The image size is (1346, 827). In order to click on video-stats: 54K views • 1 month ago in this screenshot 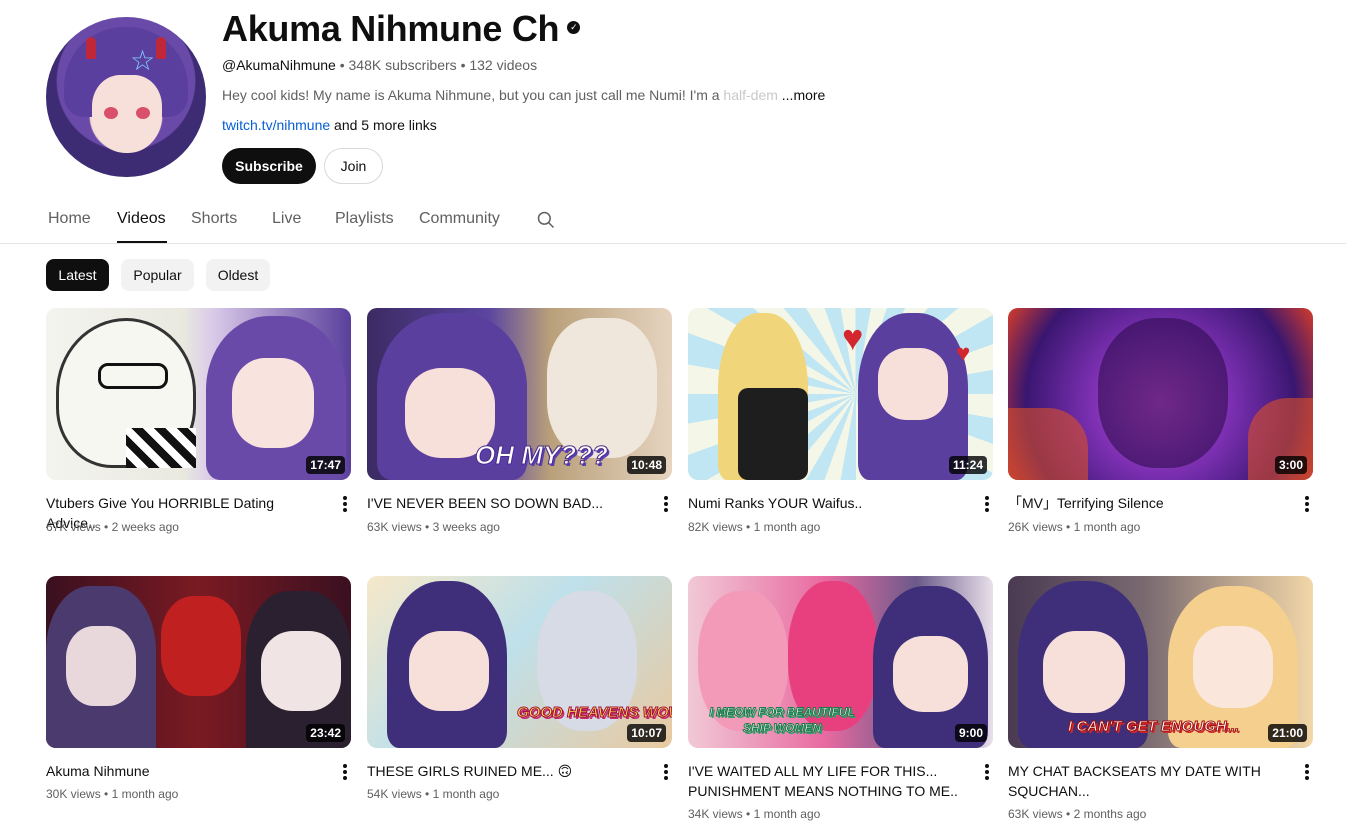, I will do `click(433, 794)`.